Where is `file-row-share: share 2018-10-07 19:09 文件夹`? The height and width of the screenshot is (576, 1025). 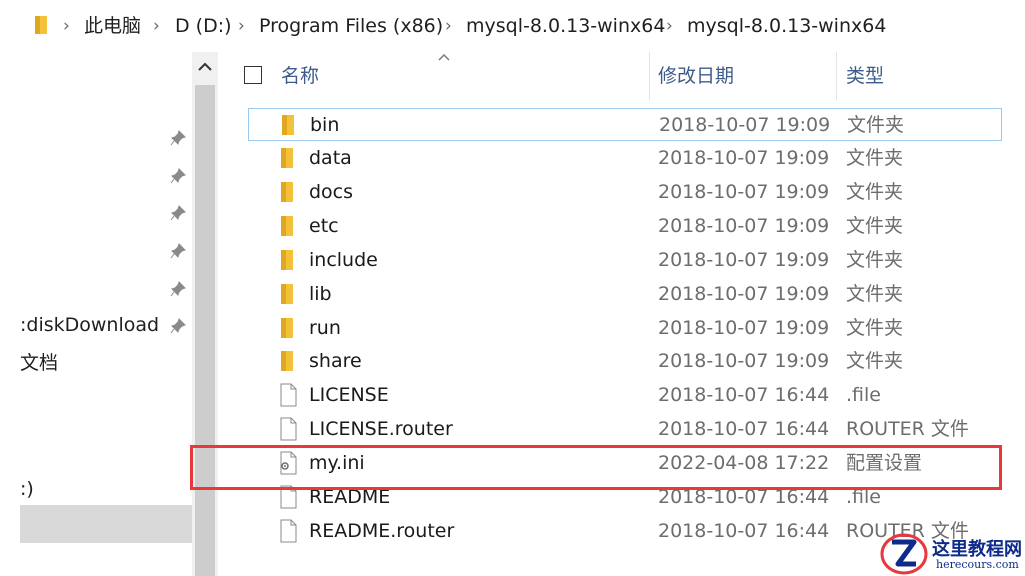
file-row-share: share 2018-10-07 19:09 文件夹 is located at coordinates (625, 361).